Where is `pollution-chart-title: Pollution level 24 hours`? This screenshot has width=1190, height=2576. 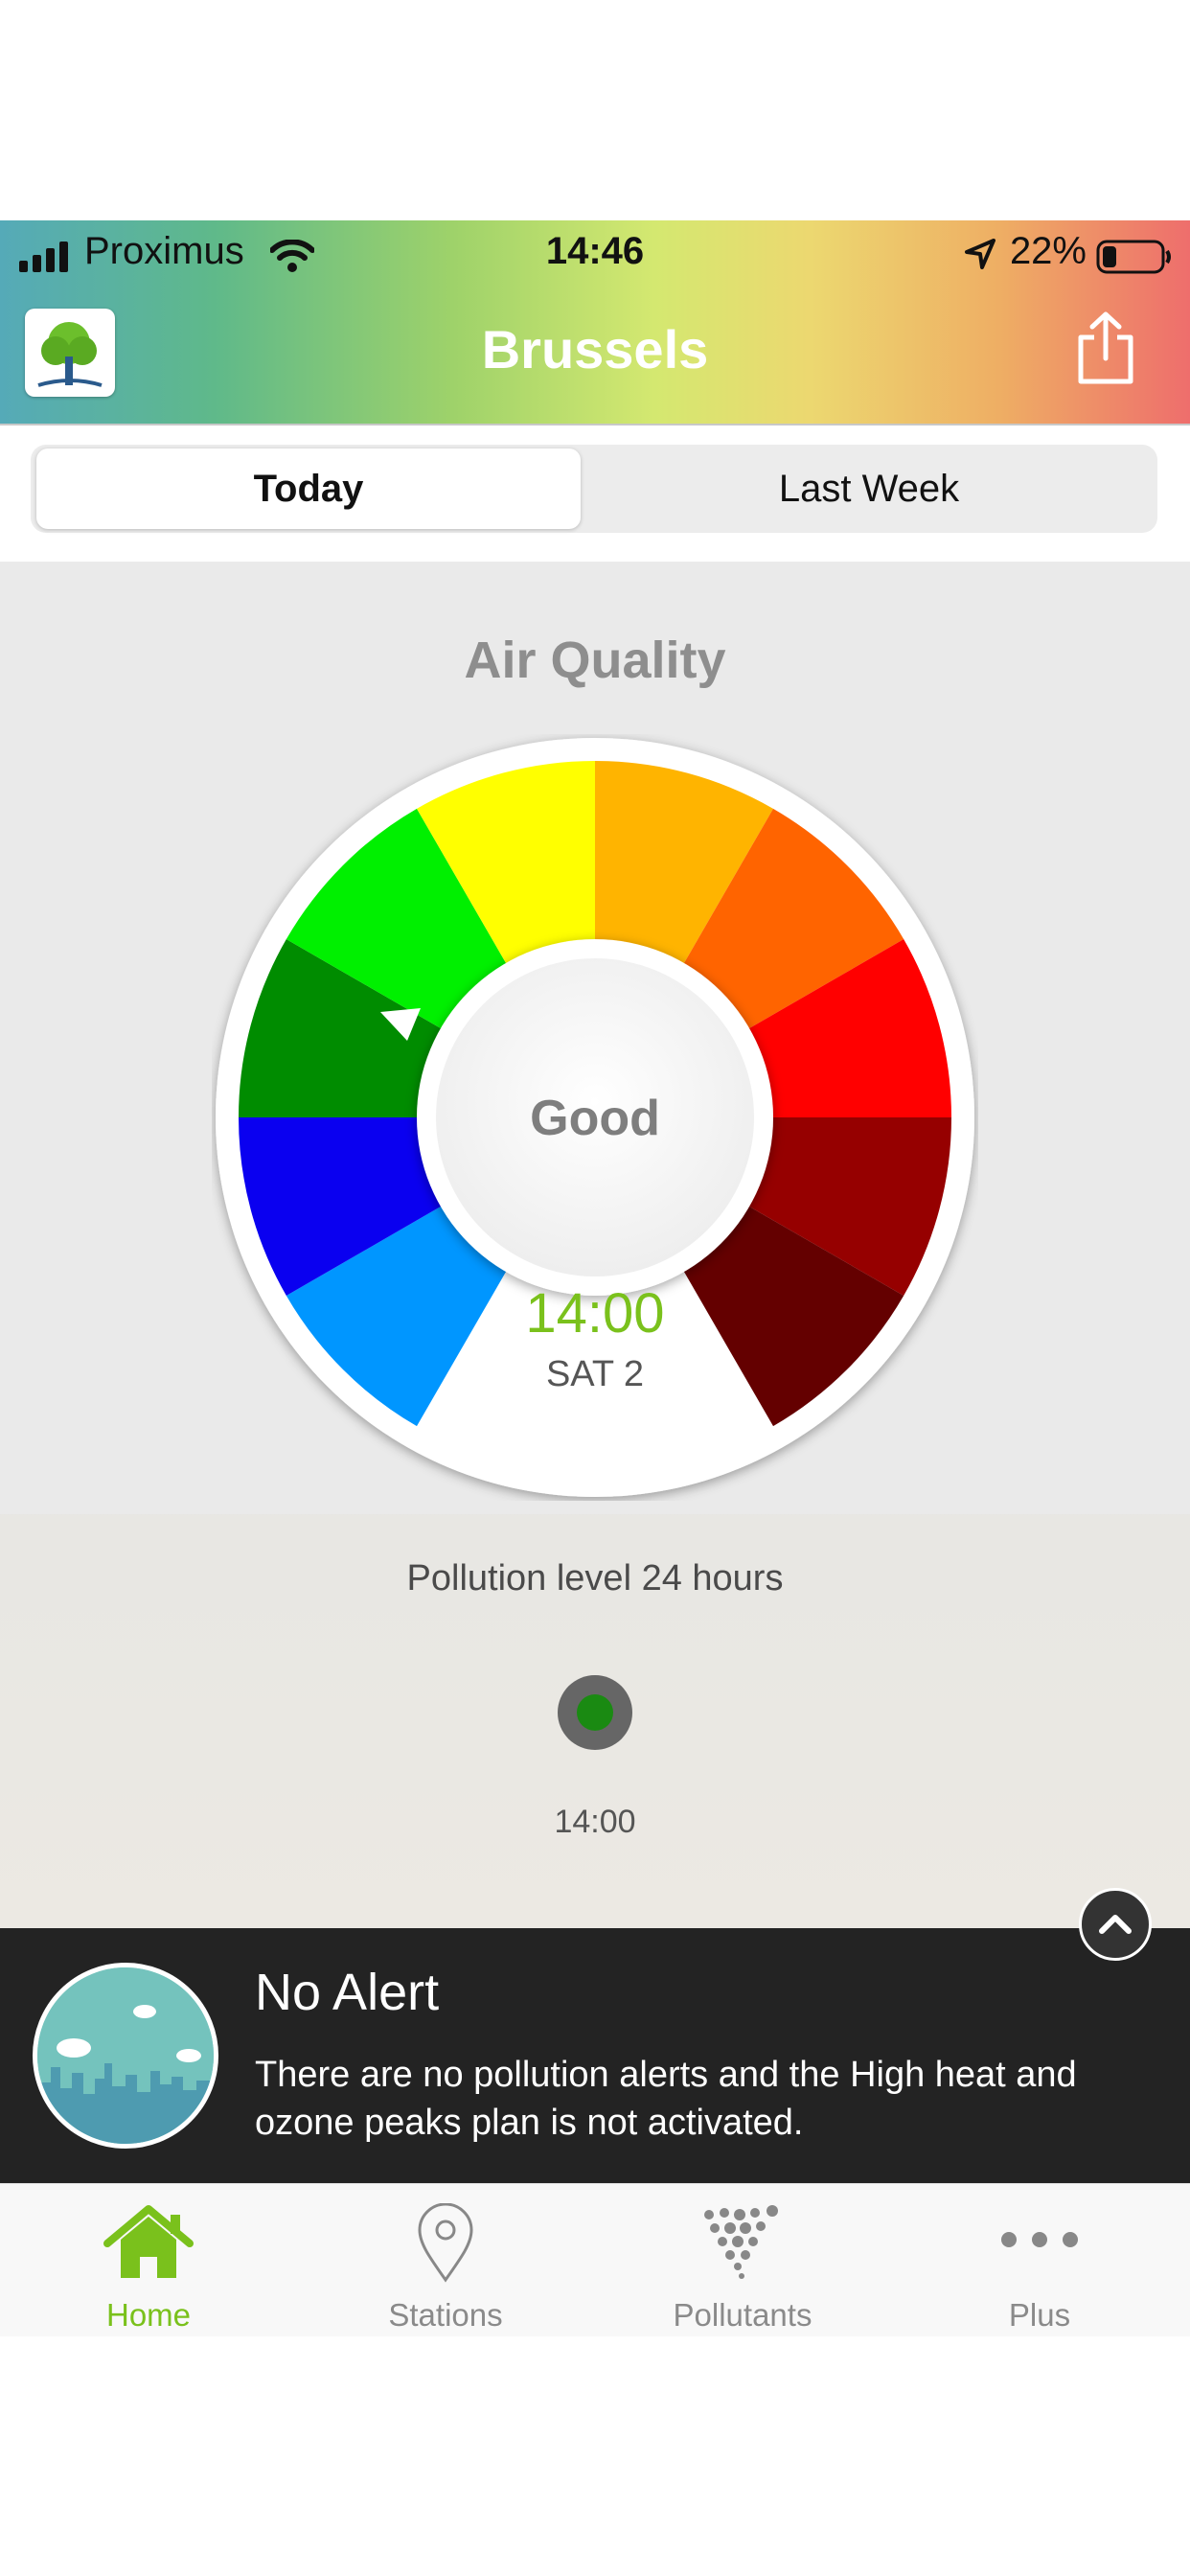
pollution-chart-title: Pollution level 24 hours is located at coordinates (595, 1578).